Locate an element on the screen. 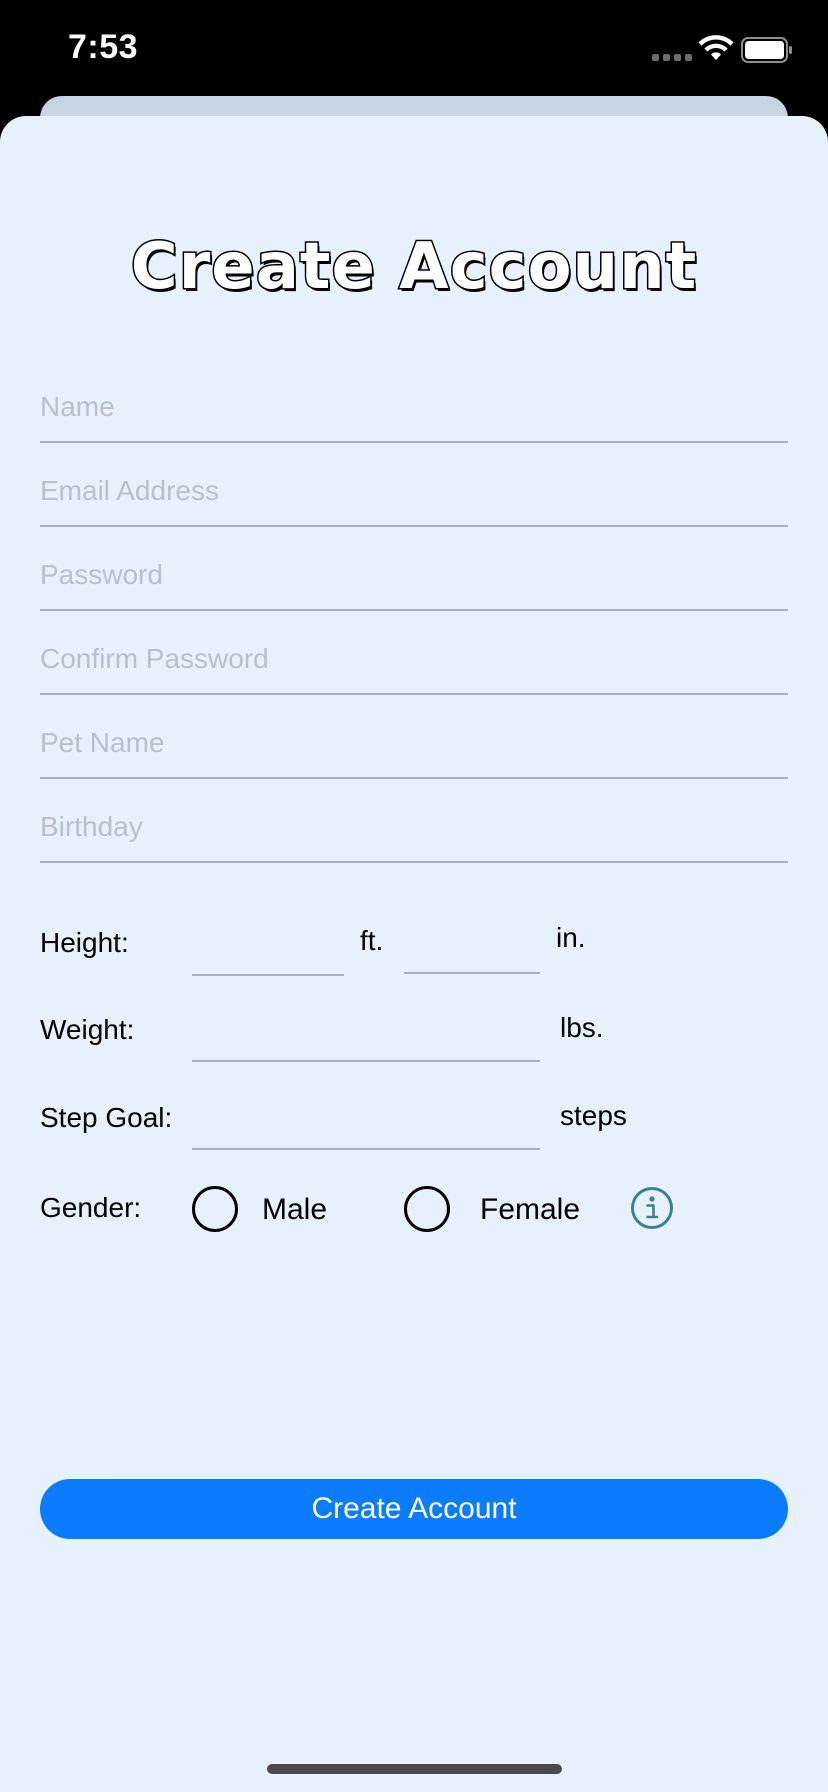  height-feet-input is located at coordinates (268, 952).